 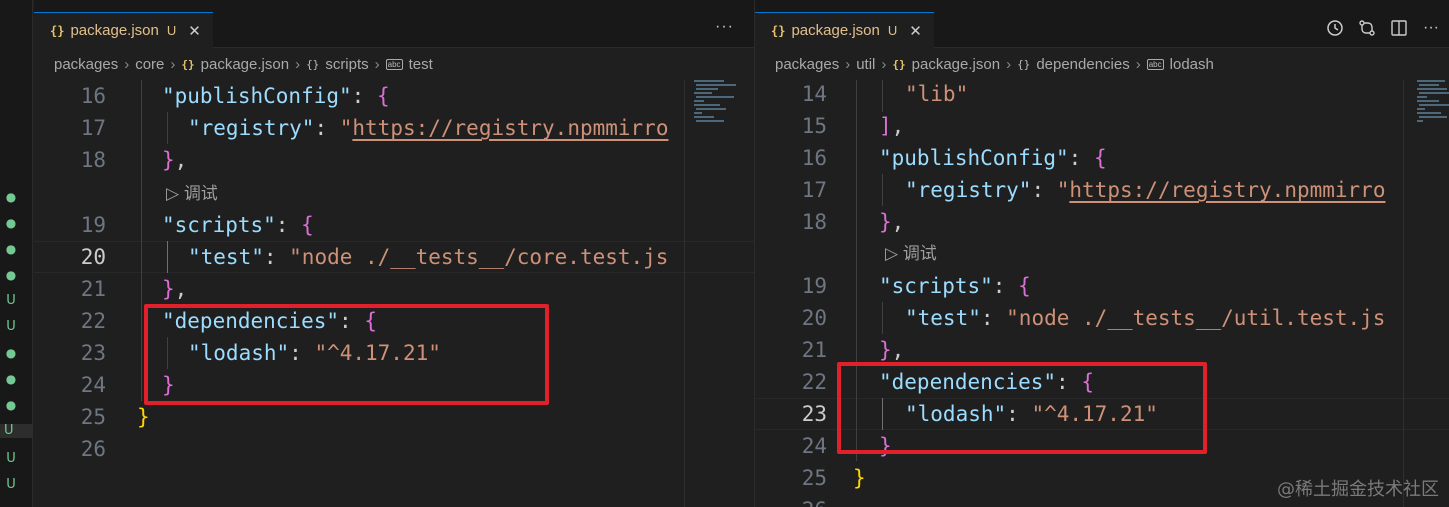 I want to click on breadcrumb-item: core, so click(x=149, y=64).